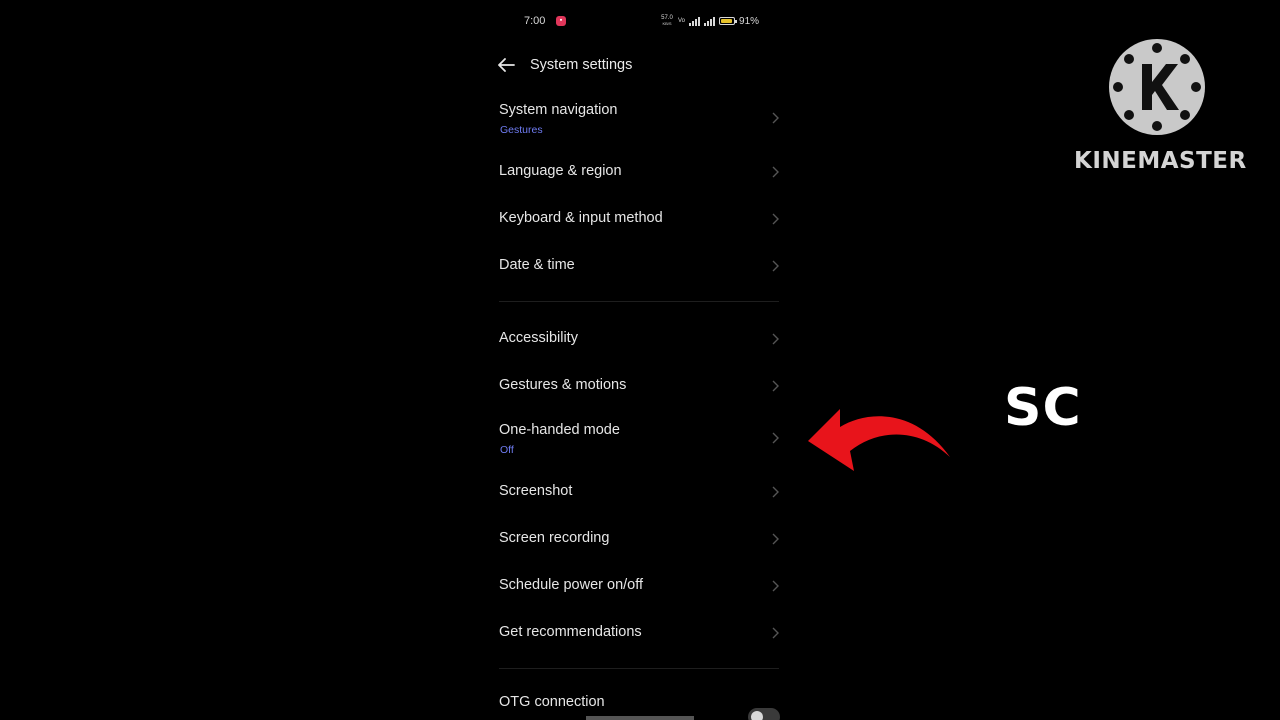 The width and height of the screenshot is (1280, 720). I want to click on overlay-caption: SC, so click(1043, 408).